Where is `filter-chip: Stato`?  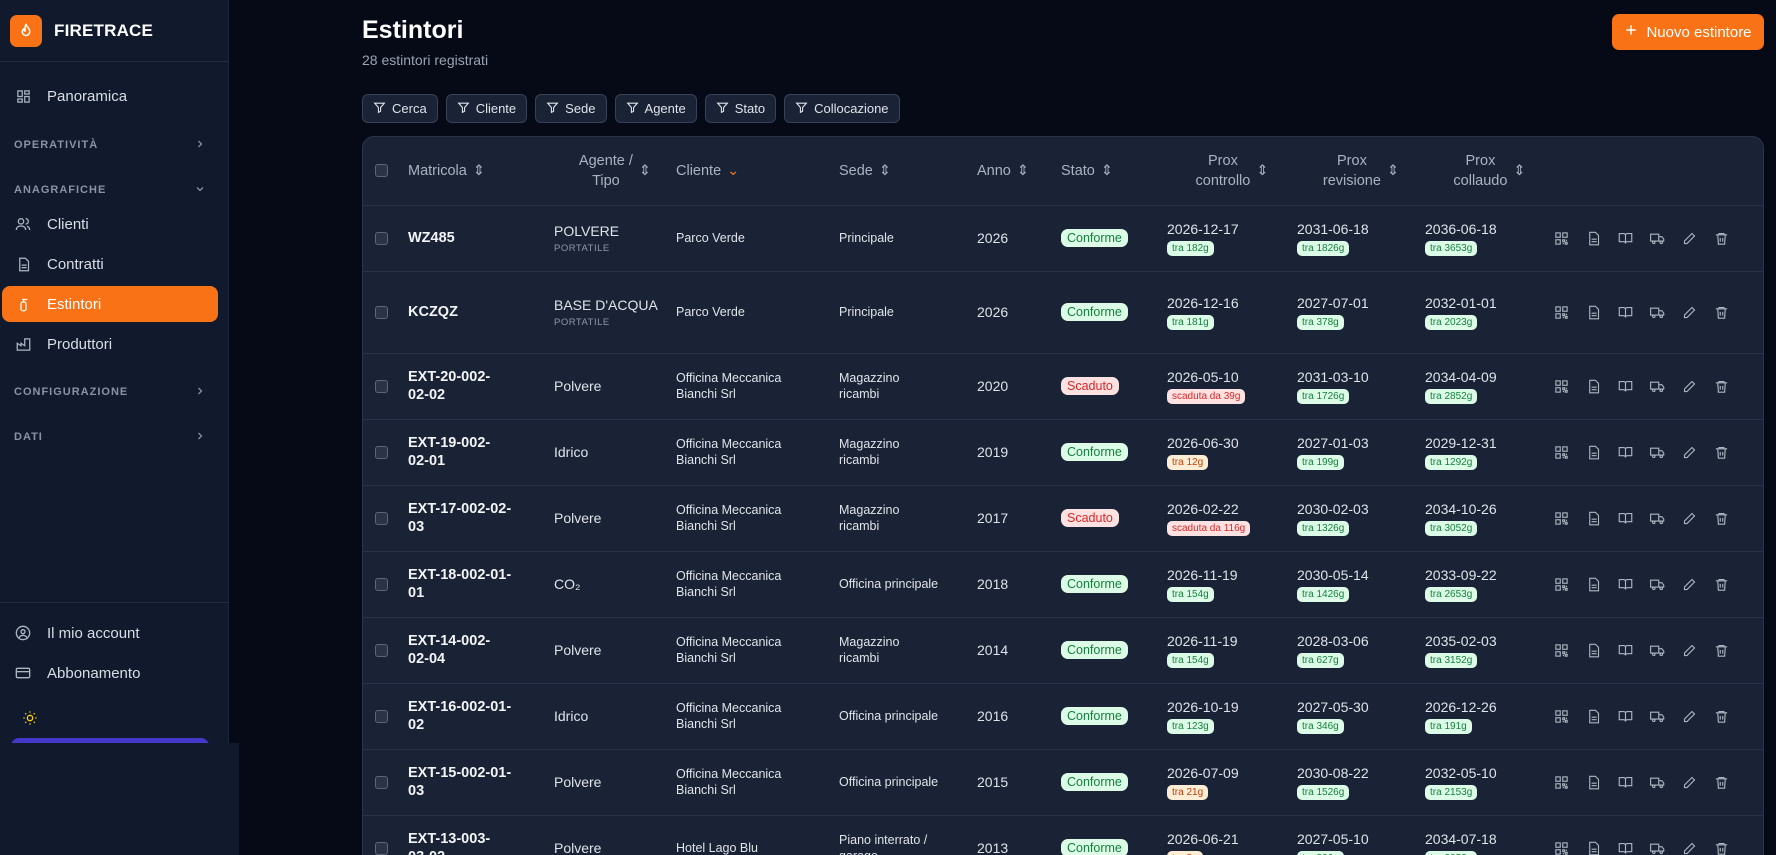
filter-chip: Stato is located at coordinates (740, 108).